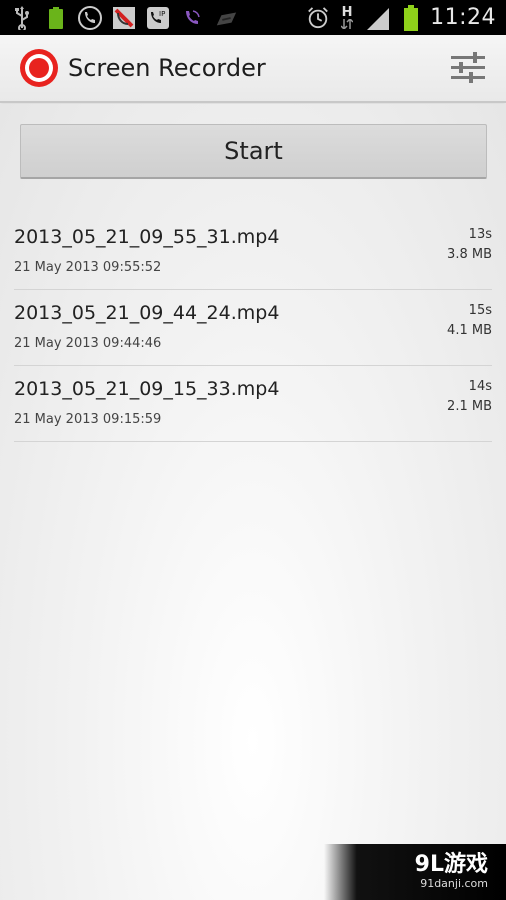 This screenshot has width=506, height=900. I want to click on start-button: Start, so click(253, 151).